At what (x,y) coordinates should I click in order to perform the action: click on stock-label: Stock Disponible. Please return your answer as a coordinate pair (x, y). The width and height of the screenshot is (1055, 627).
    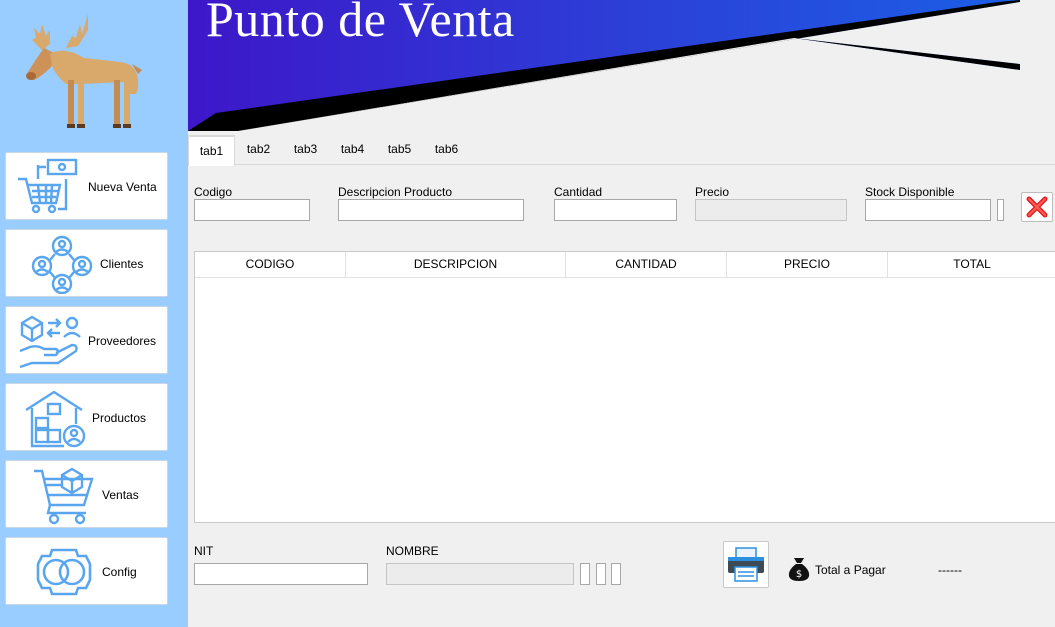
    Looking at the image, I should click on (910, 192).